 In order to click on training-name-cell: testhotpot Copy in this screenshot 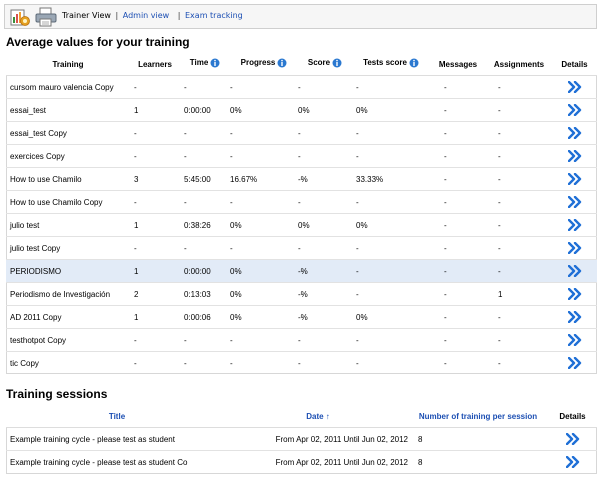, I will do `click(68, 340)`.